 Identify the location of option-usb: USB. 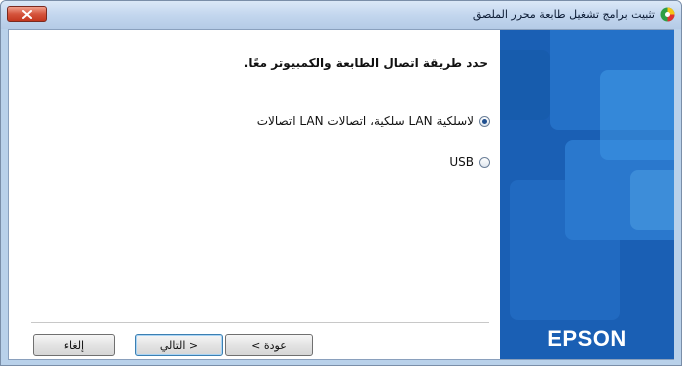
(469, 162).